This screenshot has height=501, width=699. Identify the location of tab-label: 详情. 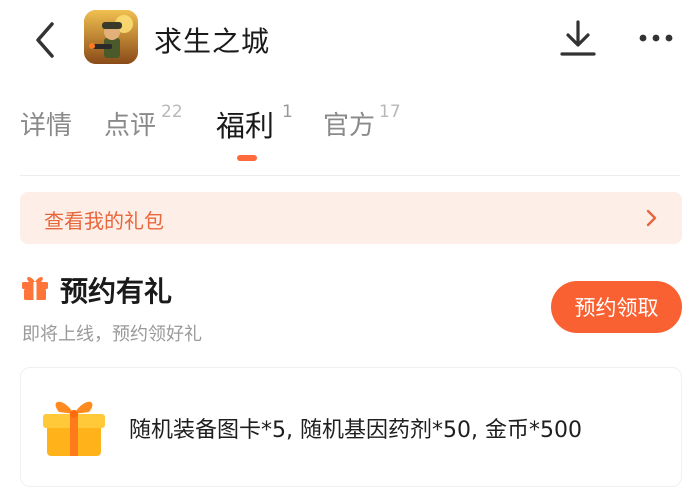
(46, 126).